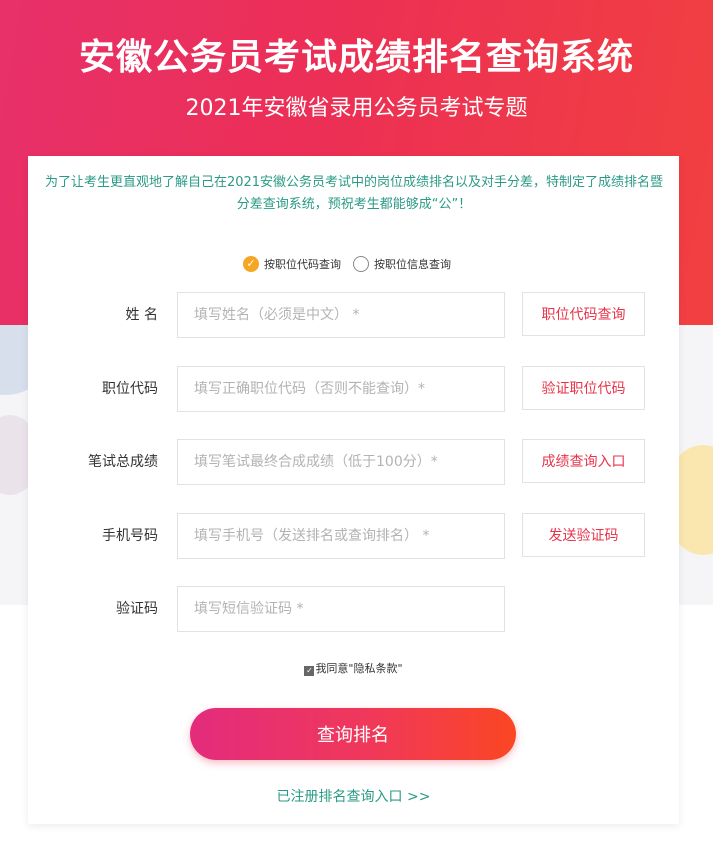  Describe the element at coordinates (341, 389) in the screenshot. I see `position-code-input` at that location.